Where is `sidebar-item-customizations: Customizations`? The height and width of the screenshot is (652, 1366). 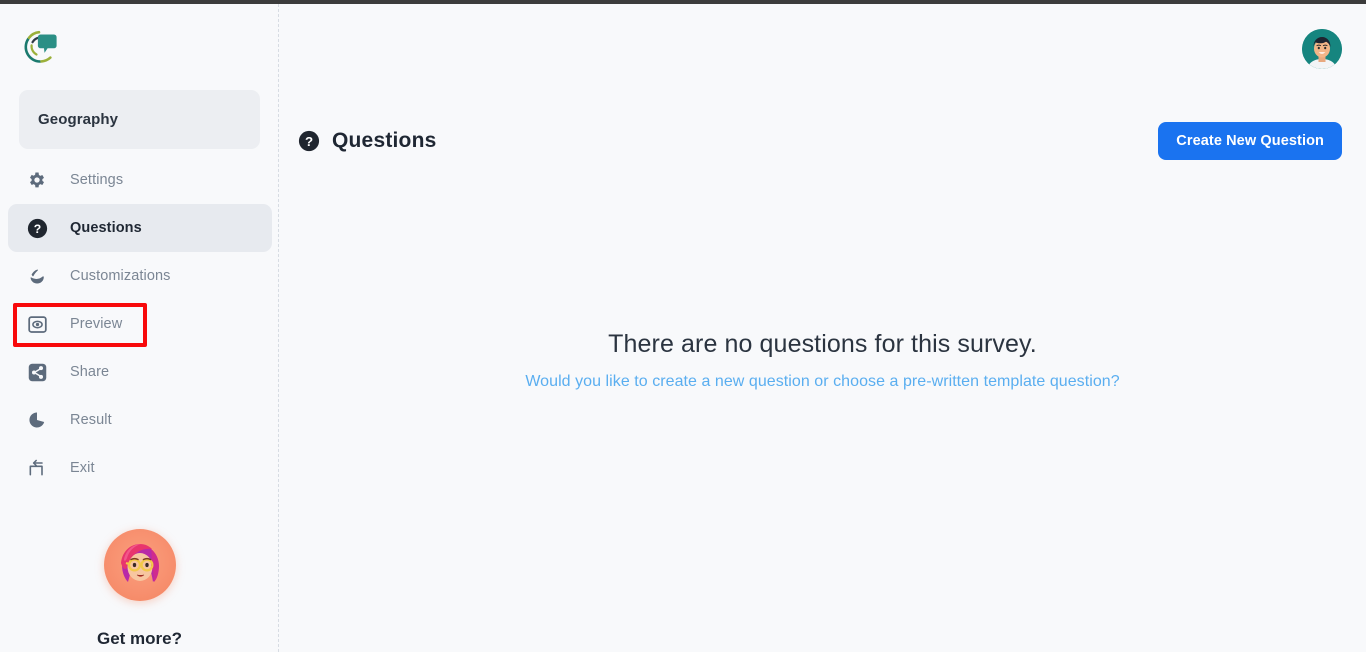
sidebar-item-customizations: Customizations is located at coordinates (140, 276).